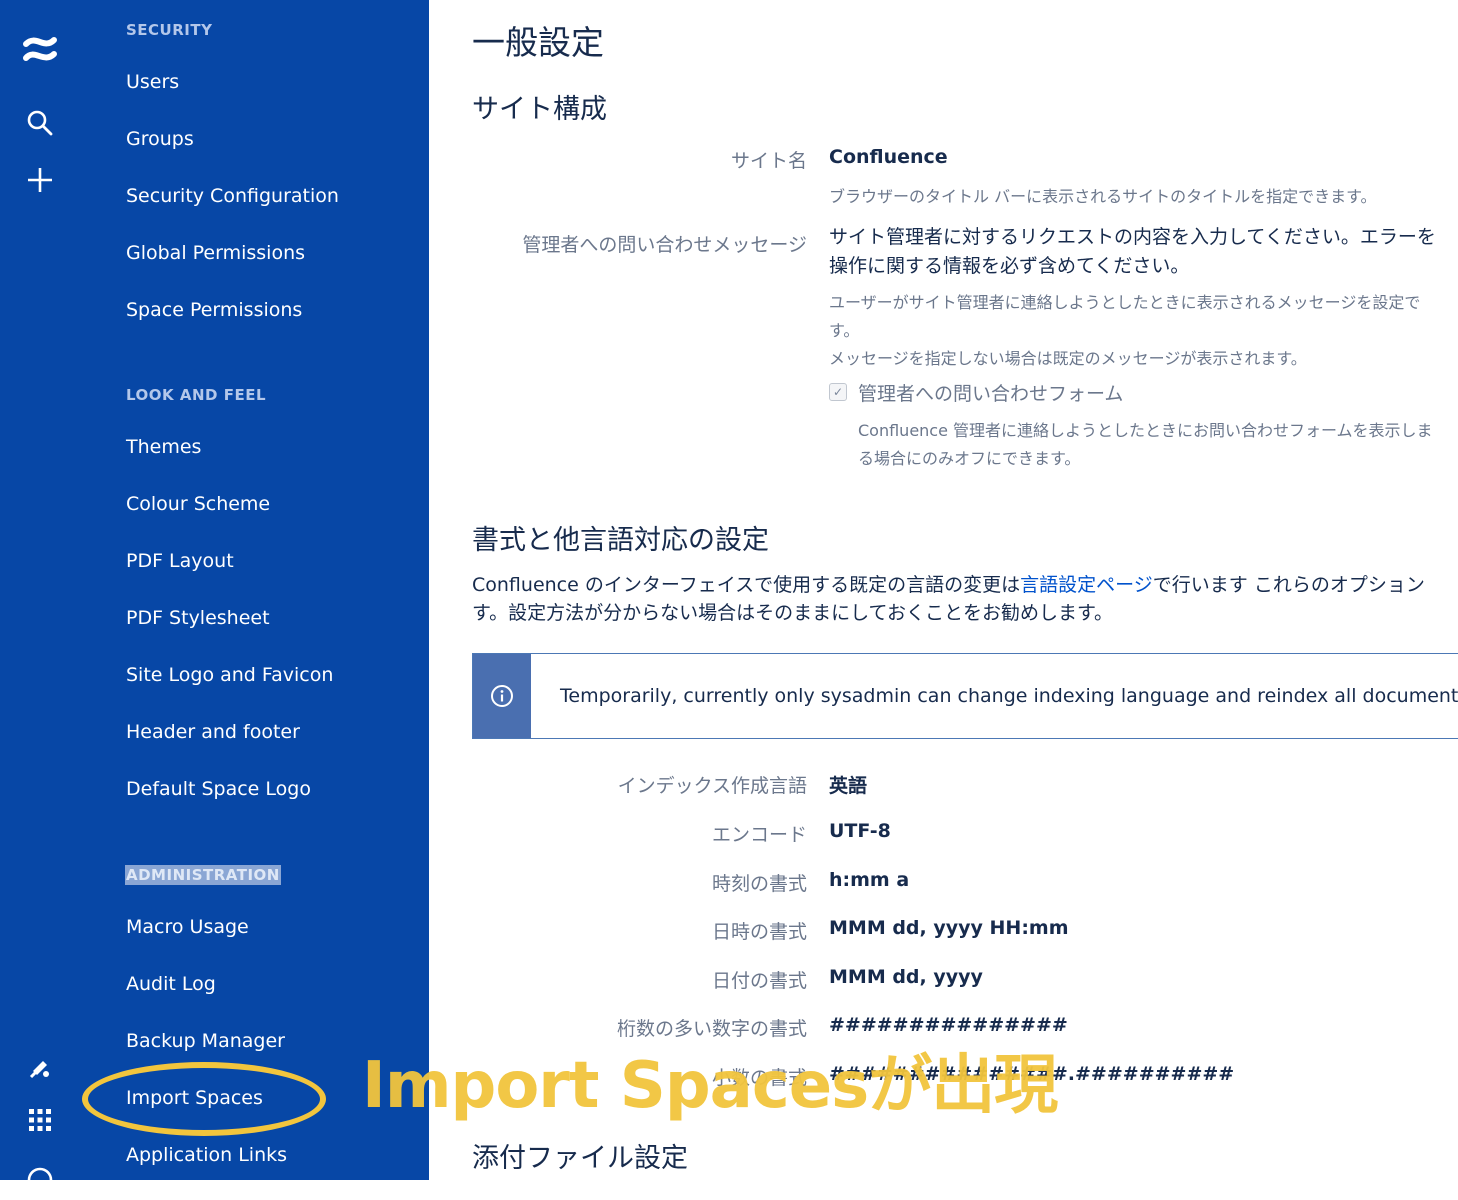 This screenshot has width=1458, height=1200. I want to click on field-label-time-format: 時刻の書式, so click(759, 884).